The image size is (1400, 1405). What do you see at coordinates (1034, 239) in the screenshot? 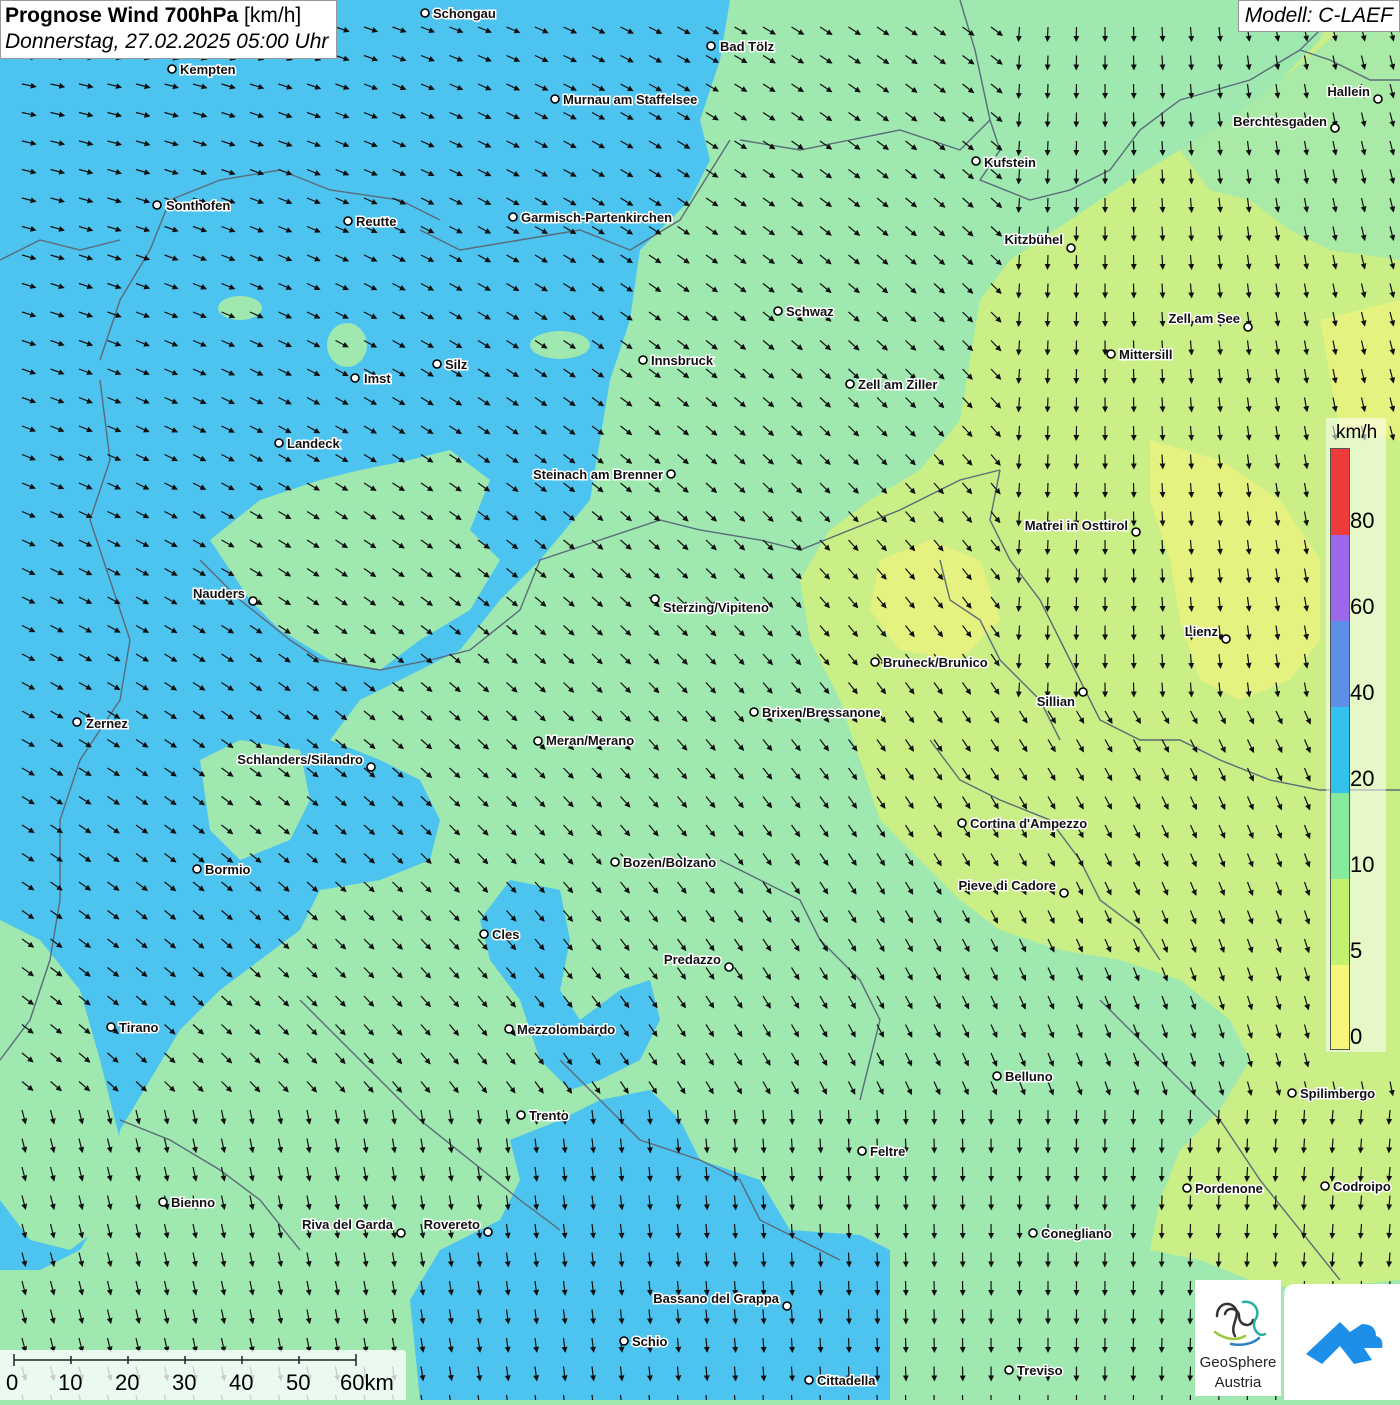
I see `city-label: Kitzbühel` at bounding box center [1034, 239].